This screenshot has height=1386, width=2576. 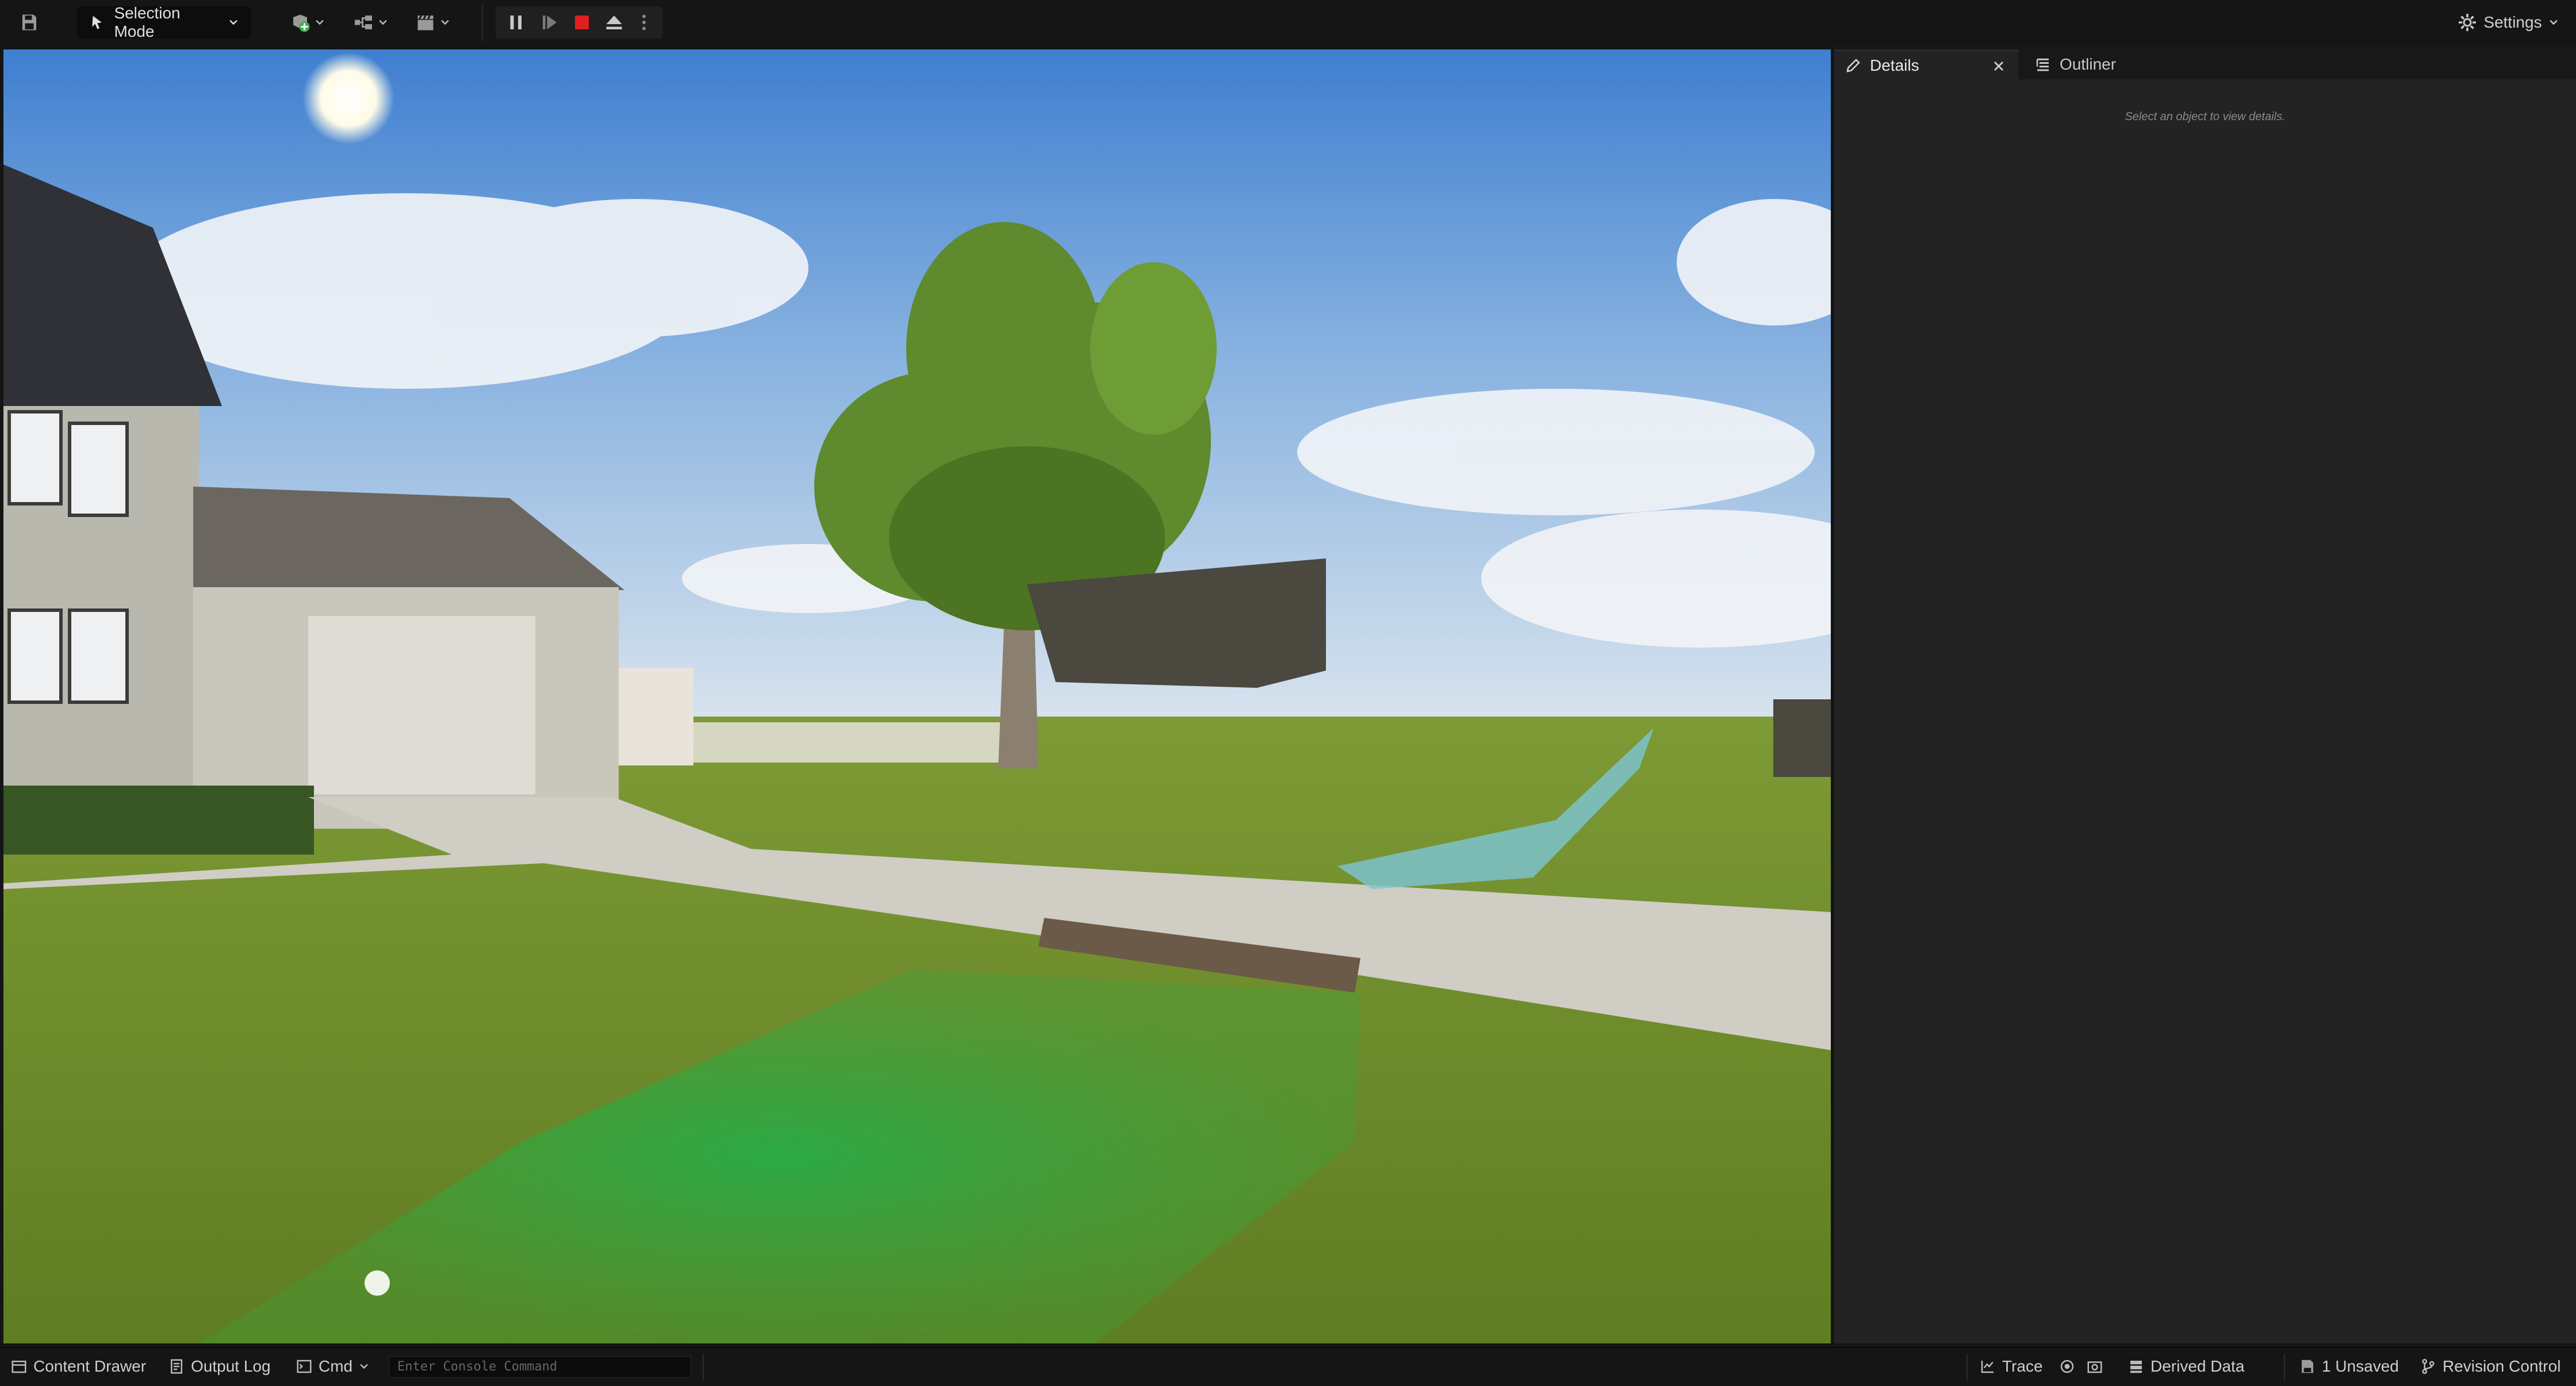 I want to click on selection-mode-label: Selection Mode, so click(x=147, y=22).